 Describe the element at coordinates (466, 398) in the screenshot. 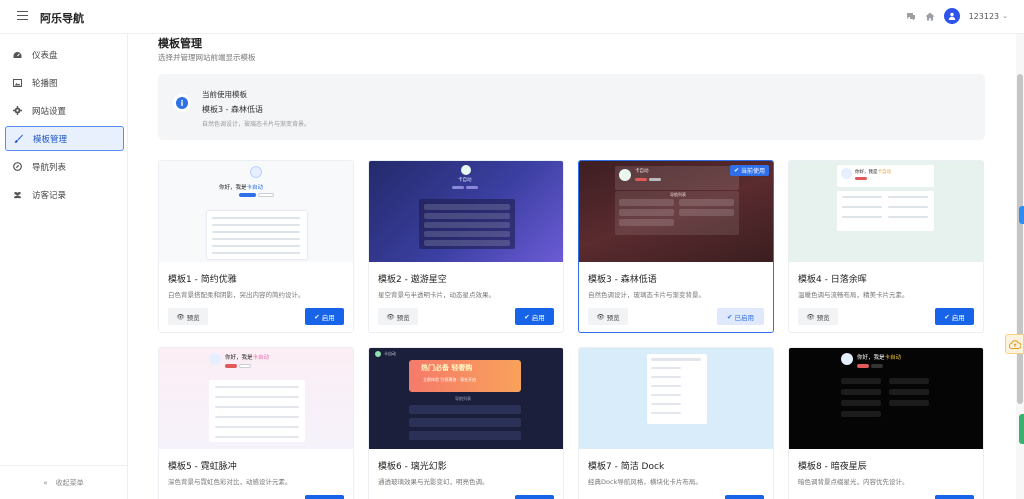

I see `template-thumbnail: 卡自动 热门必备 轻奢购 立即体验 引领潮流 · 现在开启 导航列表` at that location.